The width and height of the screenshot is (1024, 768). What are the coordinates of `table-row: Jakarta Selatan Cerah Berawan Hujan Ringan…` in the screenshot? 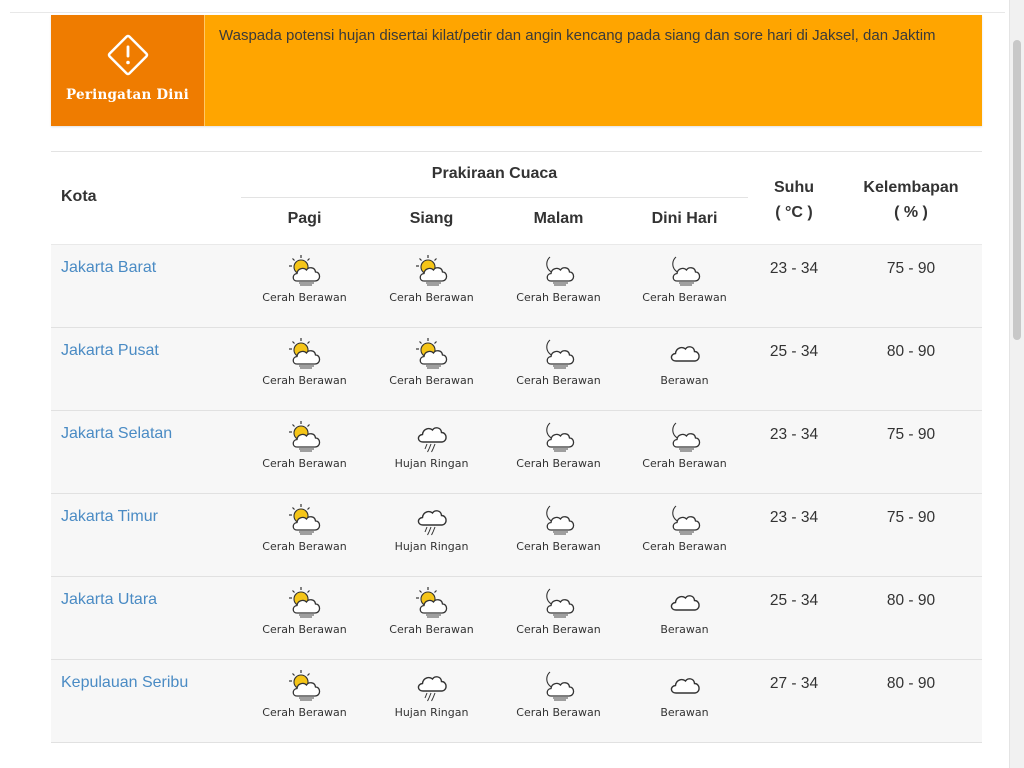 It's located at (516, 452).